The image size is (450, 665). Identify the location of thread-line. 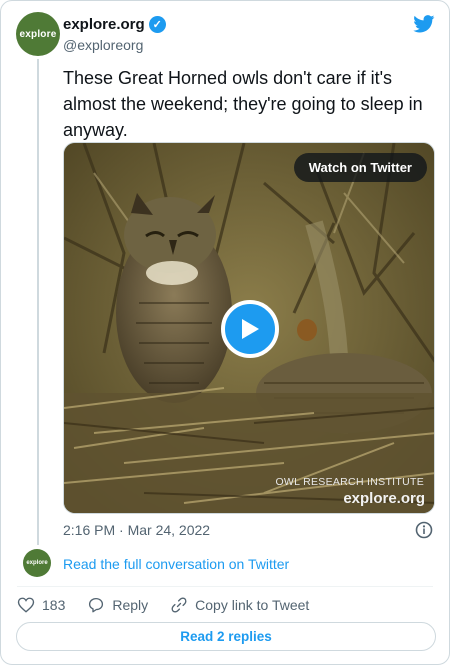
(38, 302).